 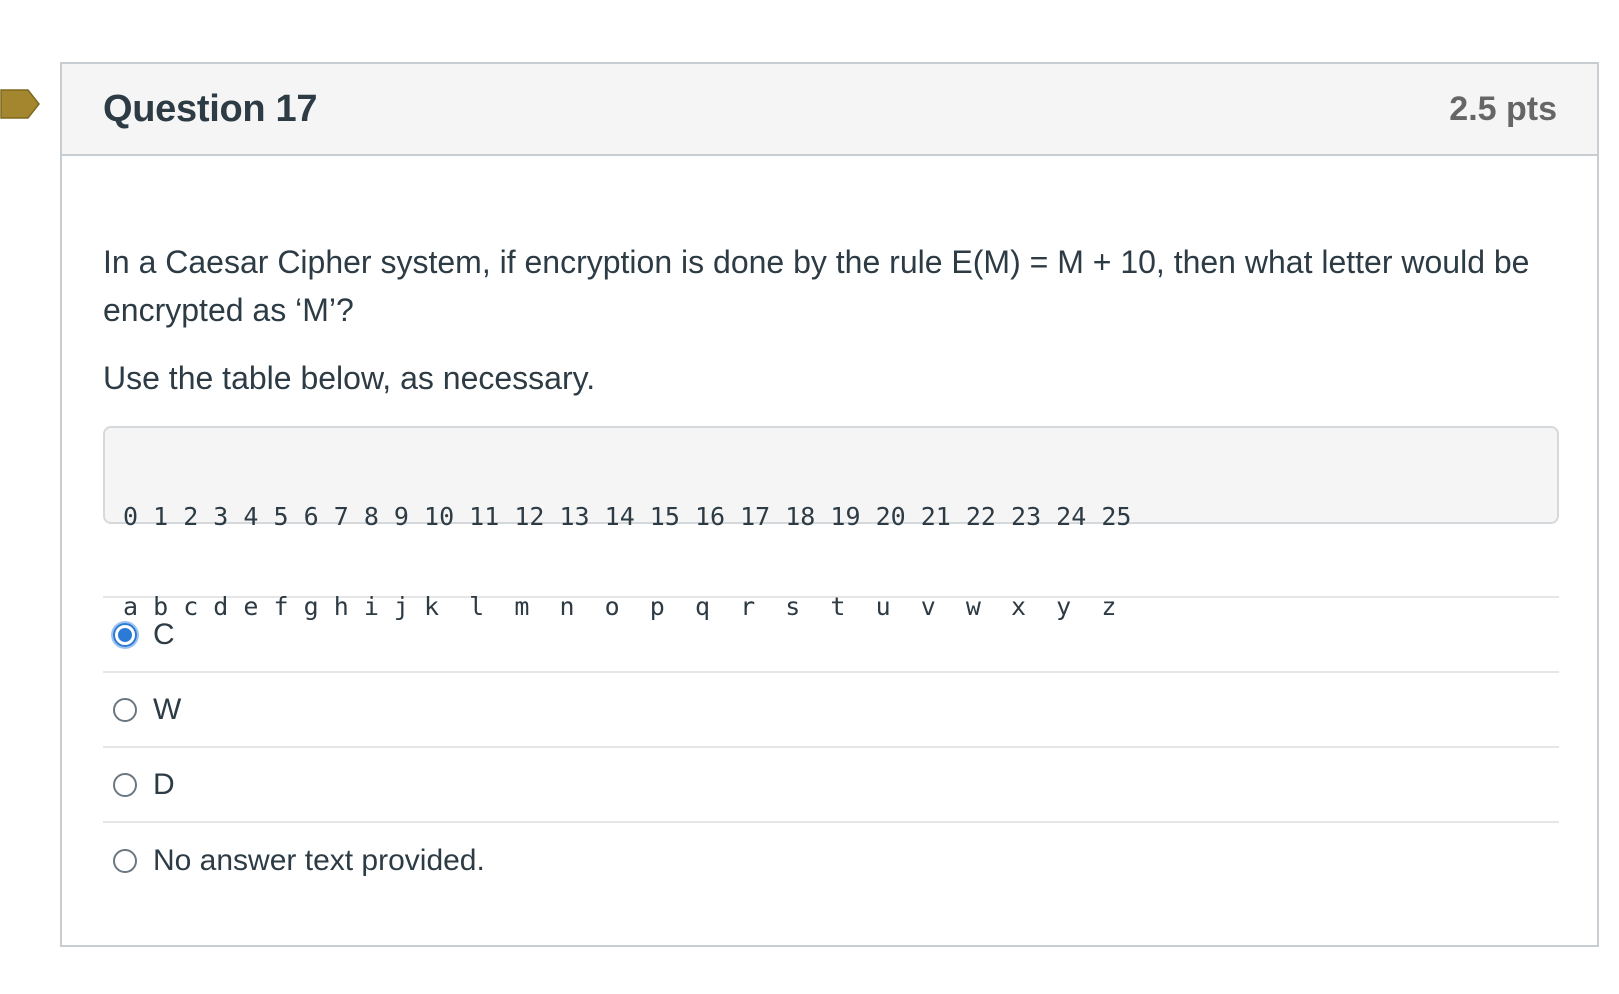 I want to click on question-title: Question 17, so click(x=210, y=108).